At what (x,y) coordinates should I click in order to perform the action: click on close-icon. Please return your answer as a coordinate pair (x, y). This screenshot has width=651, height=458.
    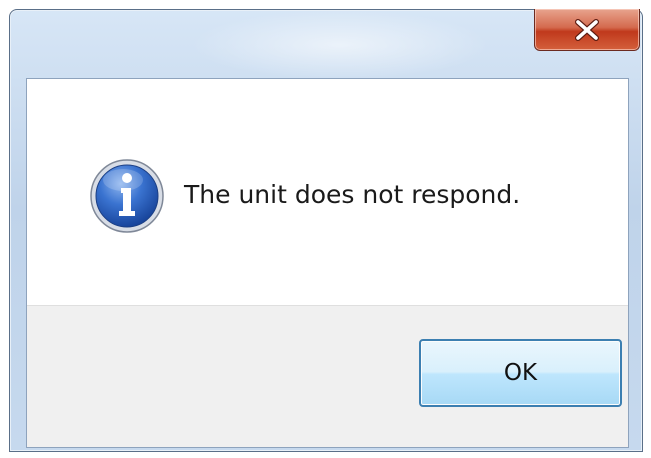
    Looking at the image, I should click on (587, 29).